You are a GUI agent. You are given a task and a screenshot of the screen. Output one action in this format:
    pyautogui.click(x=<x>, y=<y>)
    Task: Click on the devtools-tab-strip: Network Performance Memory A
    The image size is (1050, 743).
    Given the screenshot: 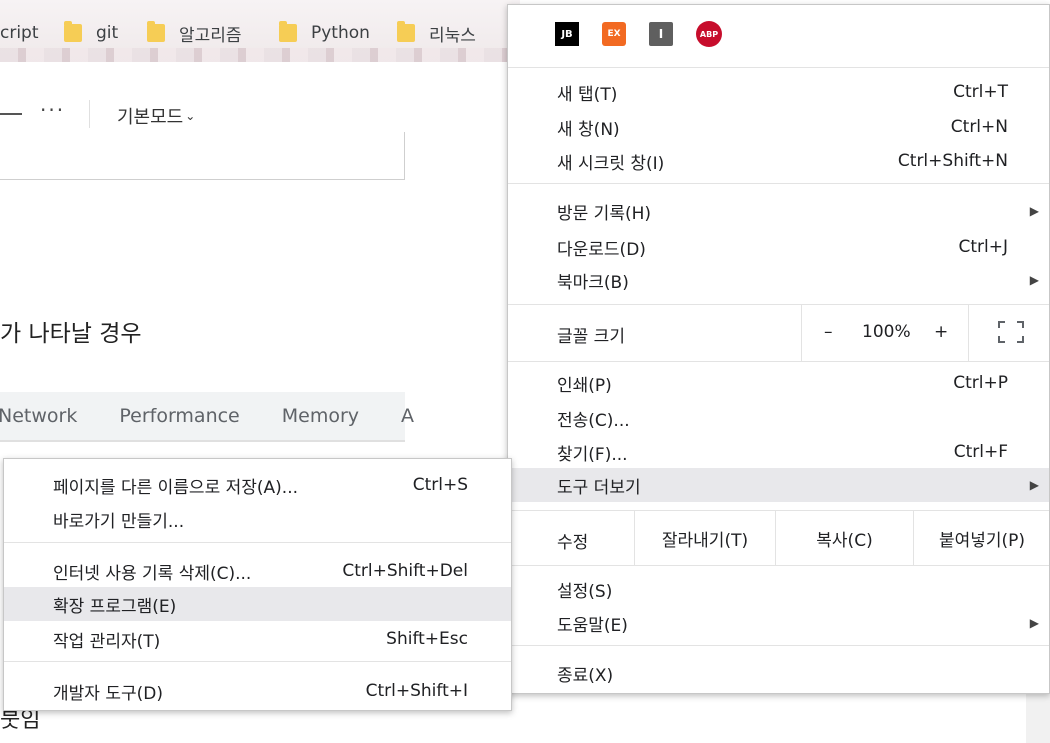 What is the action you would take?
    pyautogui.click(x=207, y=417)
    